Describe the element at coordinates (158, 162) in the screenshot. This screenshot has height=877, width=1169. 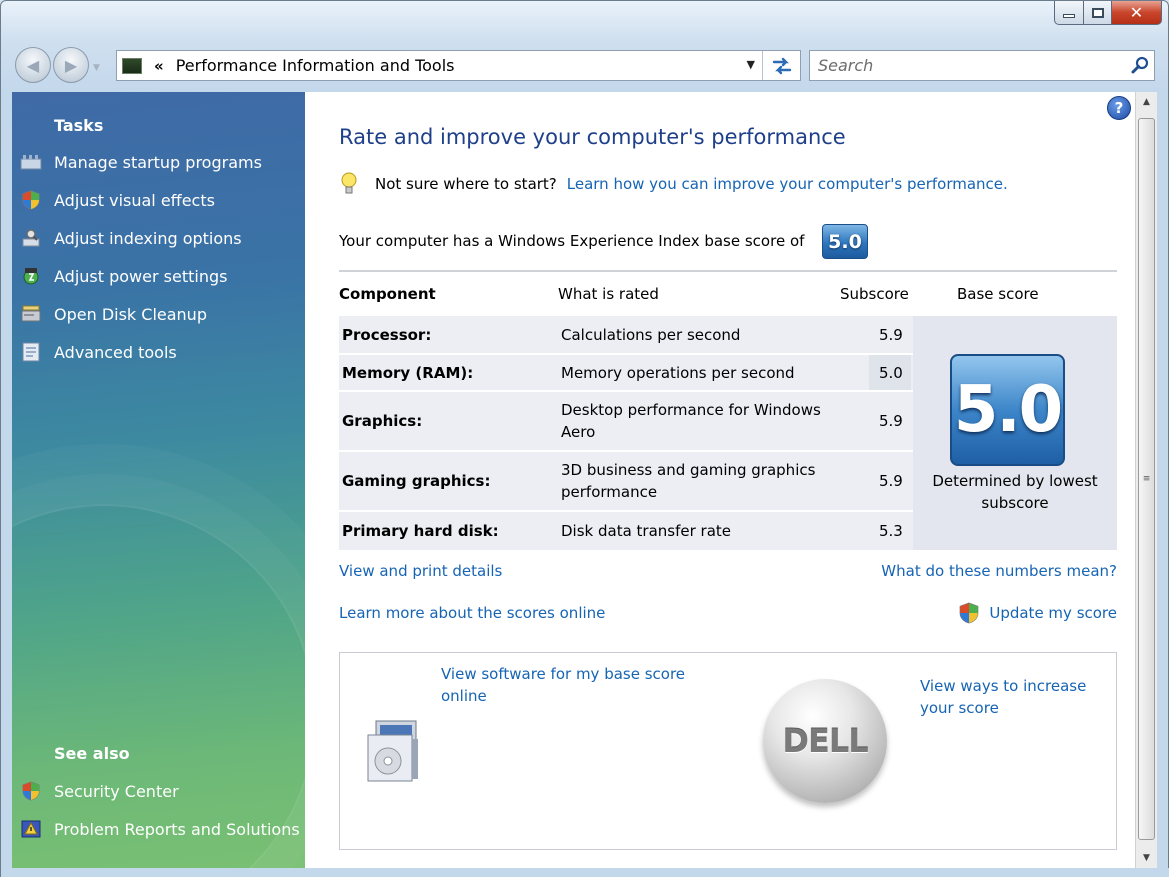
I see `sidebar-item-label: Manage startup programs` at that location.